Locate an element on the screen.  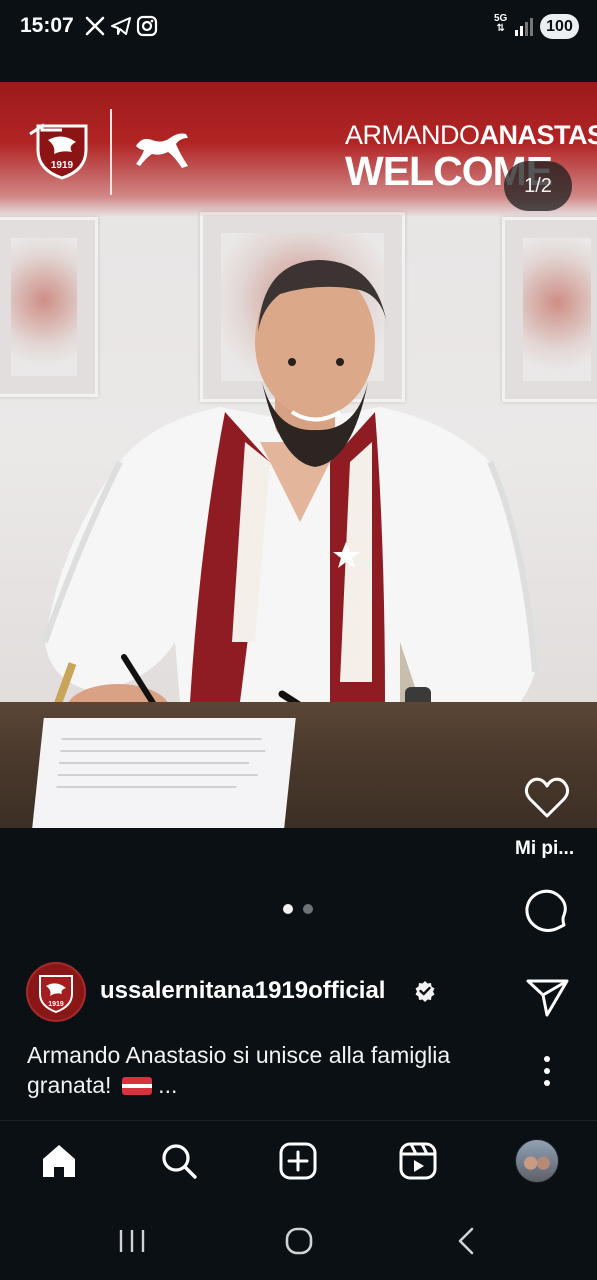
home-button-icon is located at coordinates (299, 1241).